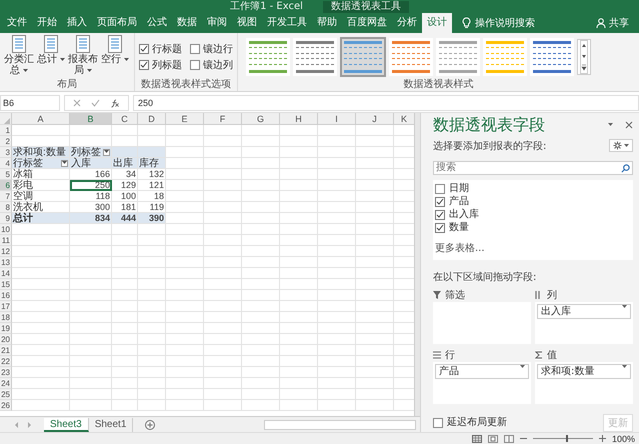 The width and height of the screenshot is (639, 444). What do you see at coordinates (66, 425) in the screenshot?
I see `sheet-tab: Sheet3` at bounding box center [66, 425].